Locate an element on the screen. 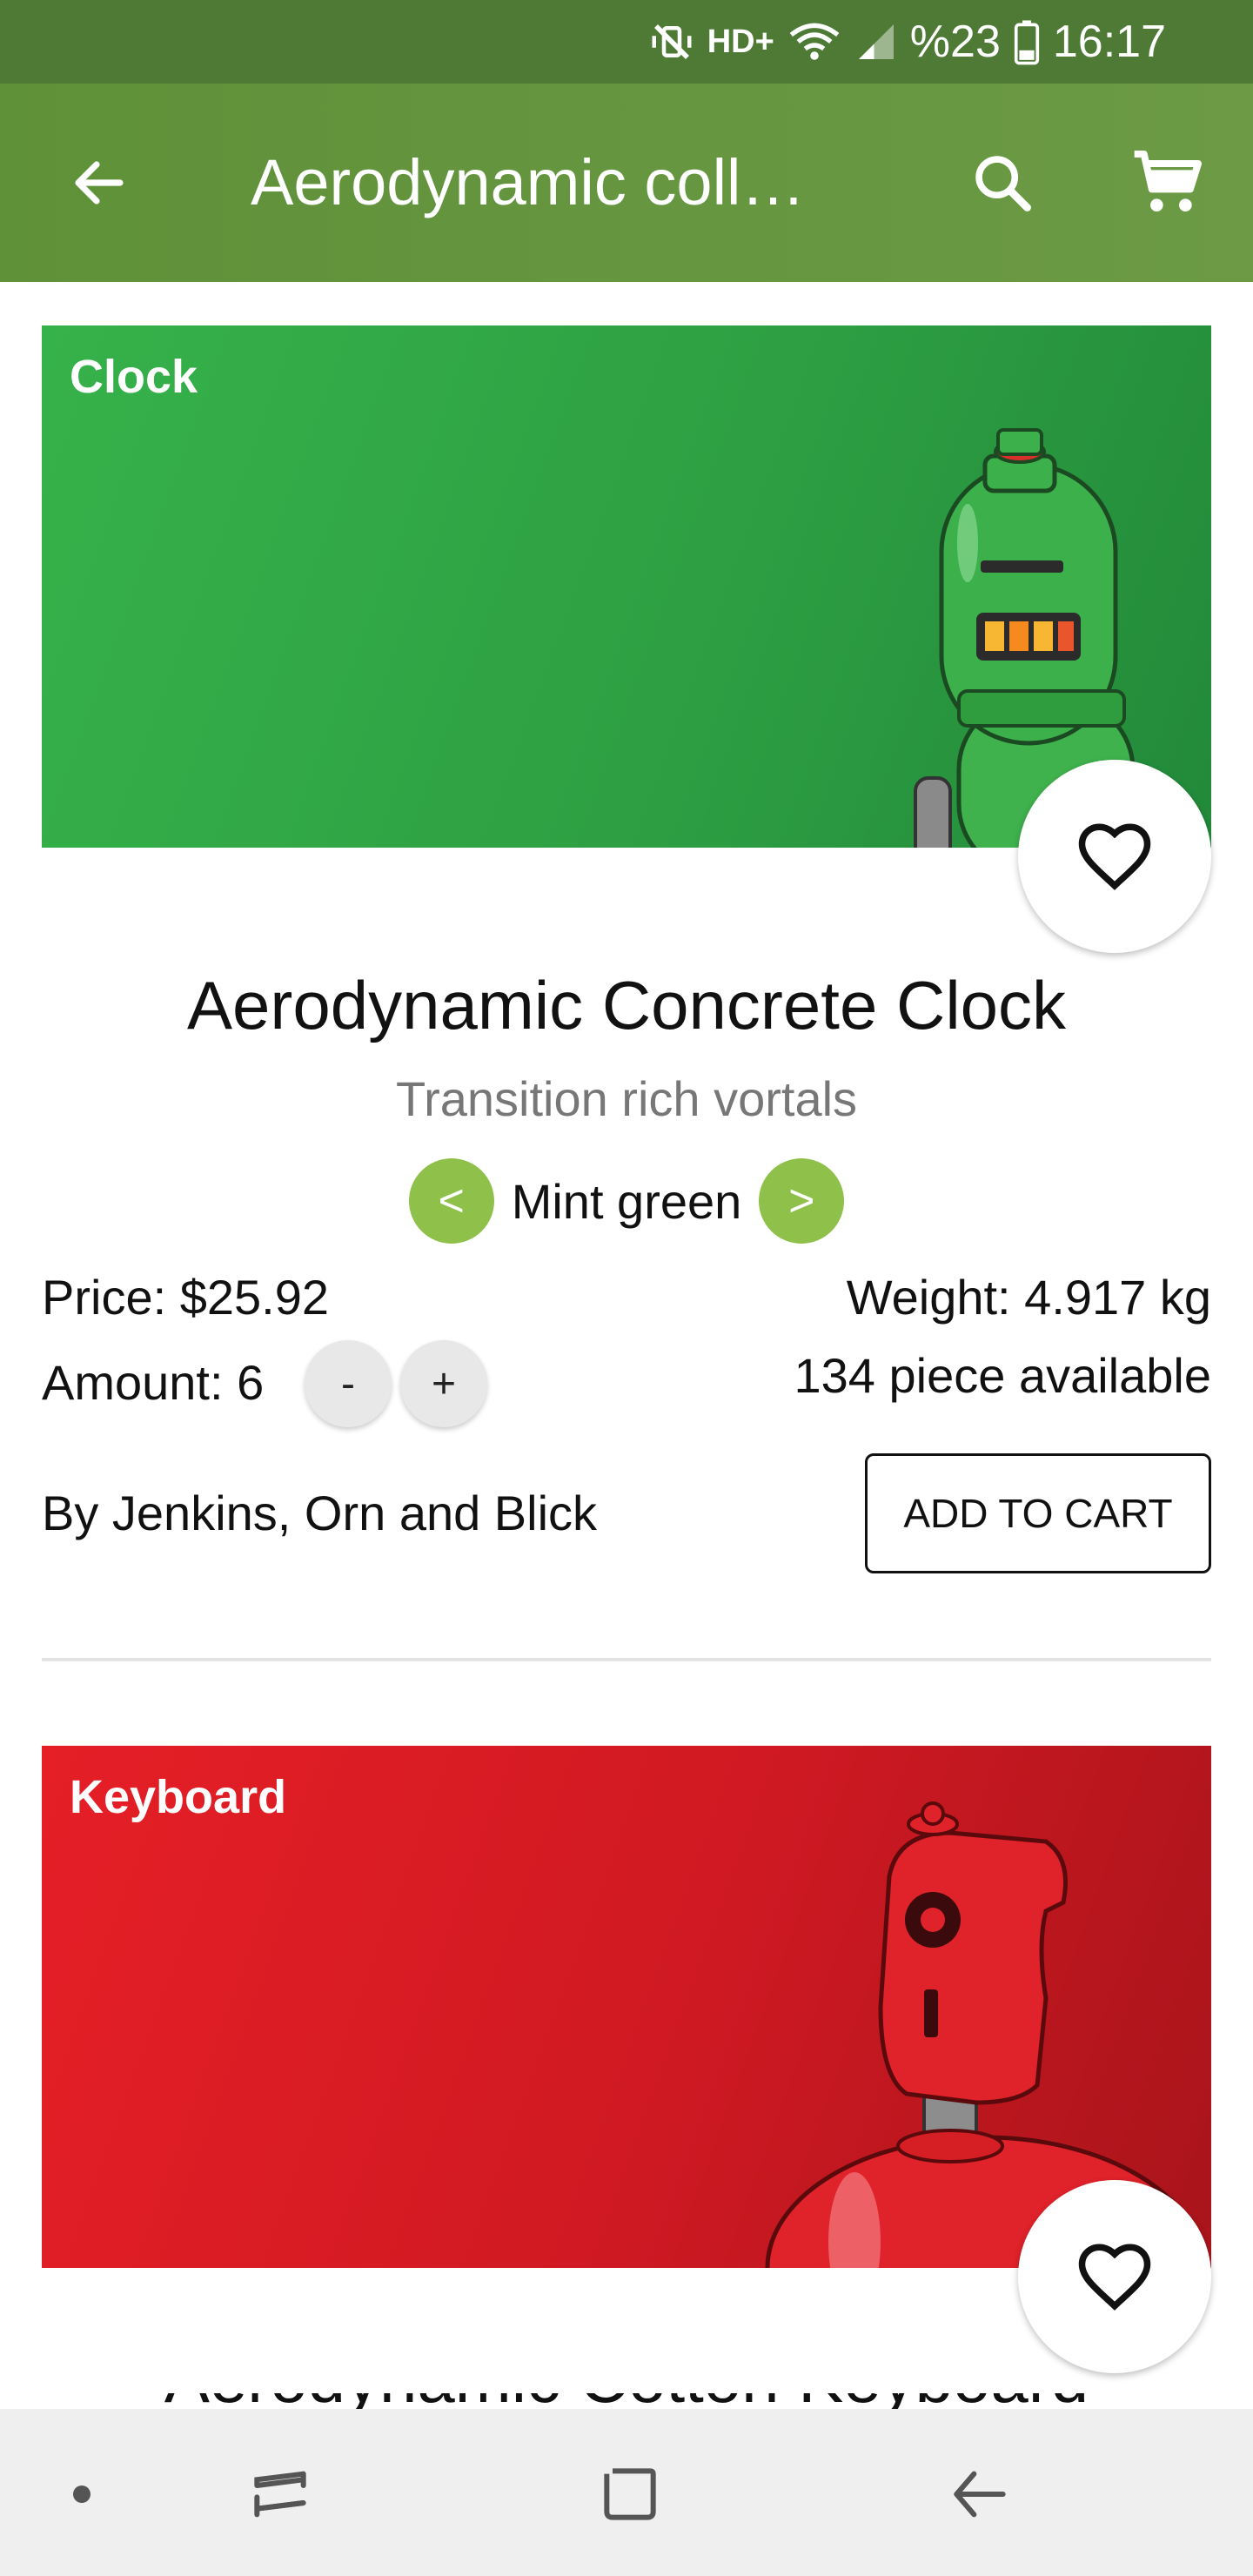 This screenshot has width=1253, height=2576. divider is located at coordinates (626, 1659).